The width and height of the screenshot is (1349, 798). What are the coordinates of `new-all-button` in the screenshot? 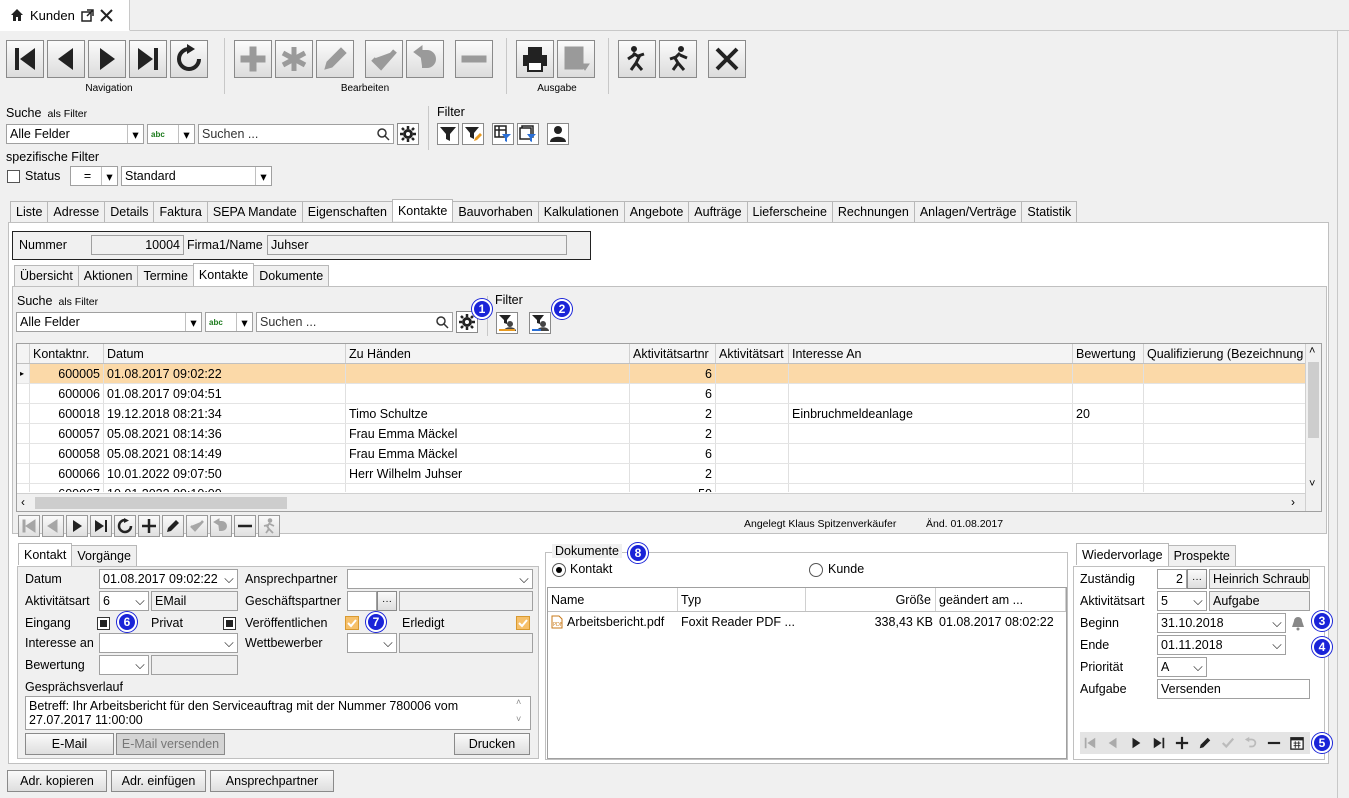 It's located at (294, 59).